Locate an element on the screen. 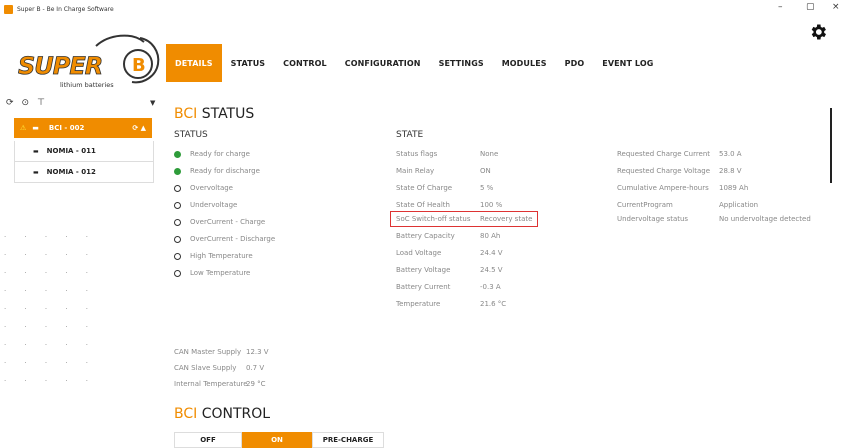  gear-icon is located at coordinates (818, 32).